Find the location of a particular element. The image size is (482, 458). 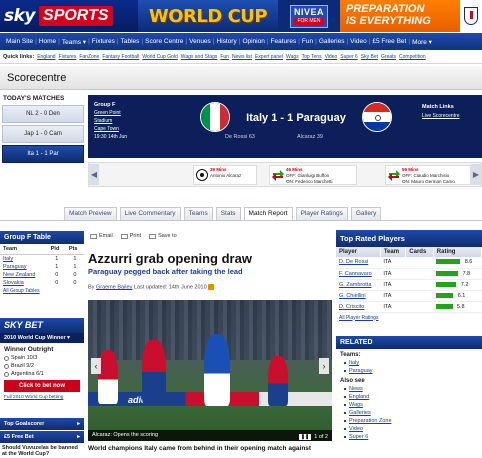

bet-option: Spain 10/3 is located at coordinates (42, 358).